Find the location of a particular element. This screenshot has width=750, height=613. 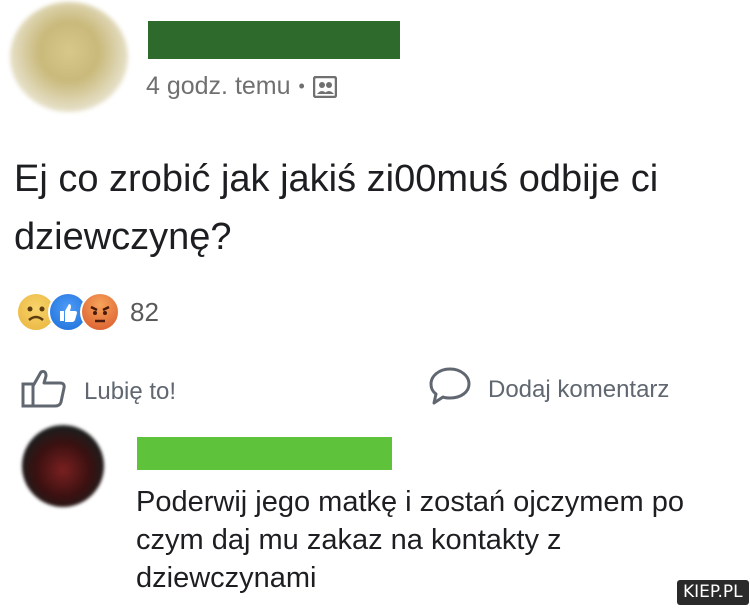

comment-avatar is located at coordinates (63, 466).